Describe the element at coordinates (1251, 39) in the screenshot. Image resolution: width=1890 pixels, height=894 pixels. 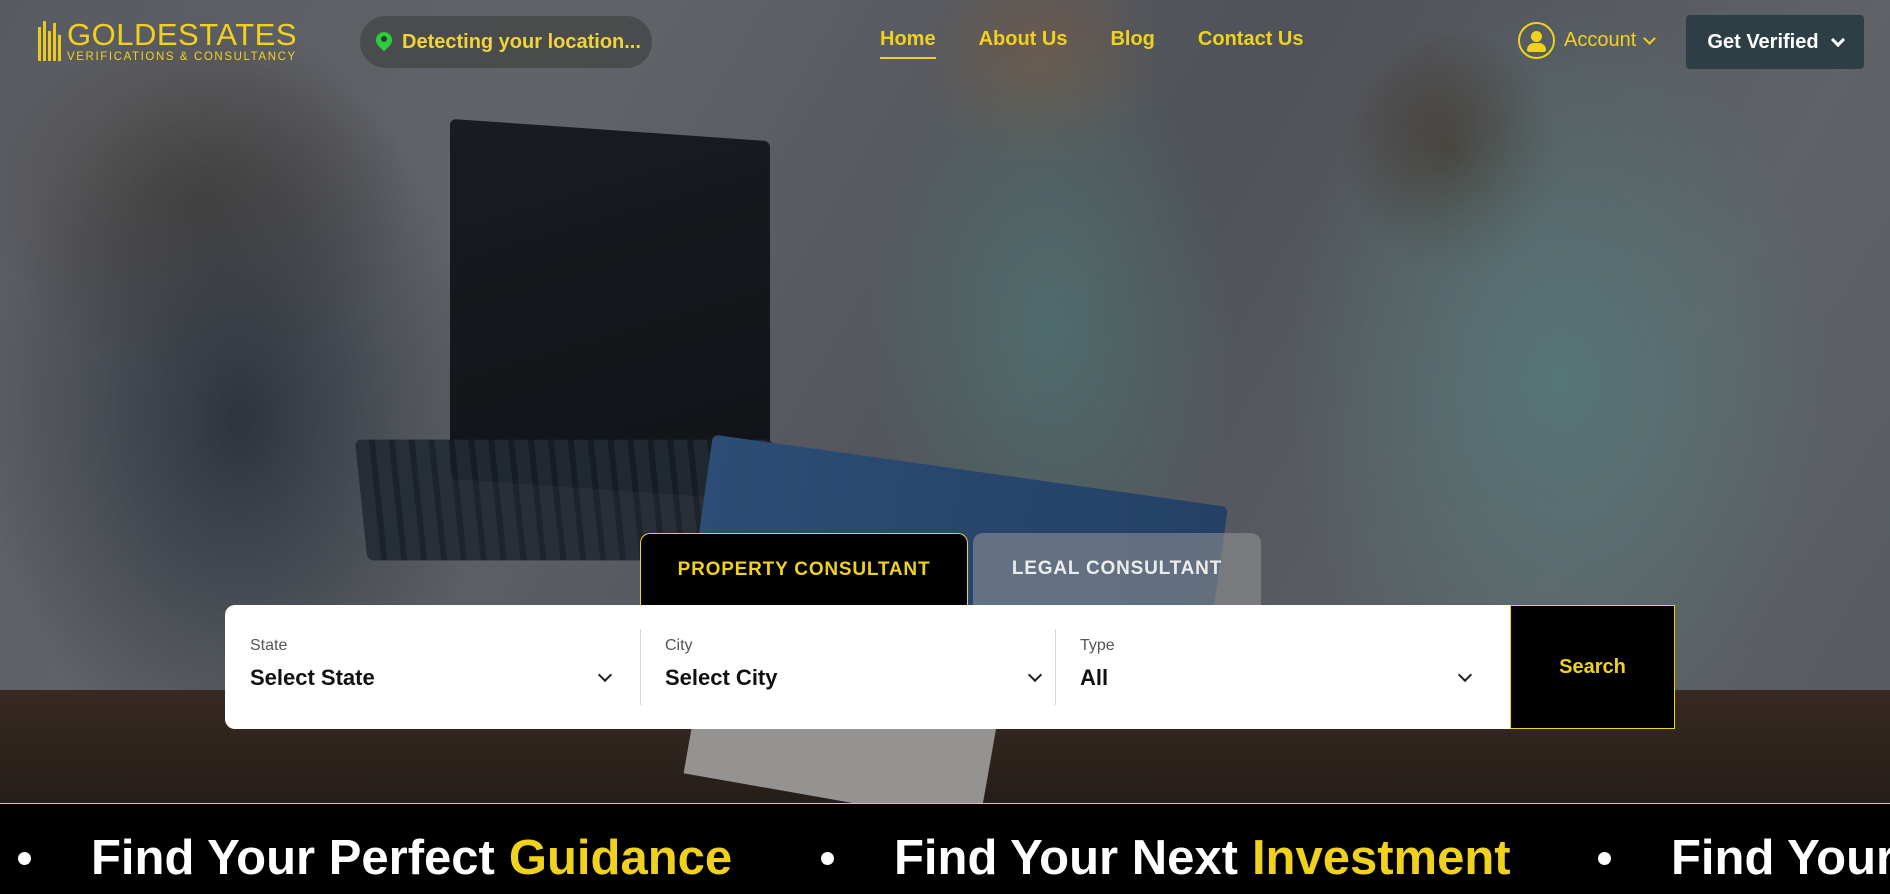
I see `nav-contact-us: Contact Us` at that location.